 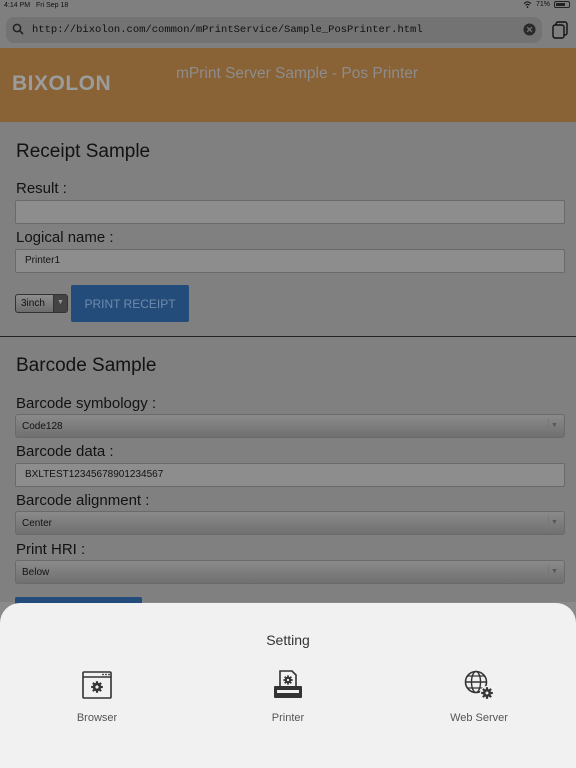 What do you see at coordinates (288, 718) in the screenshot?
I see `printer-option-label: Printer` at bounding box center [288, 718].